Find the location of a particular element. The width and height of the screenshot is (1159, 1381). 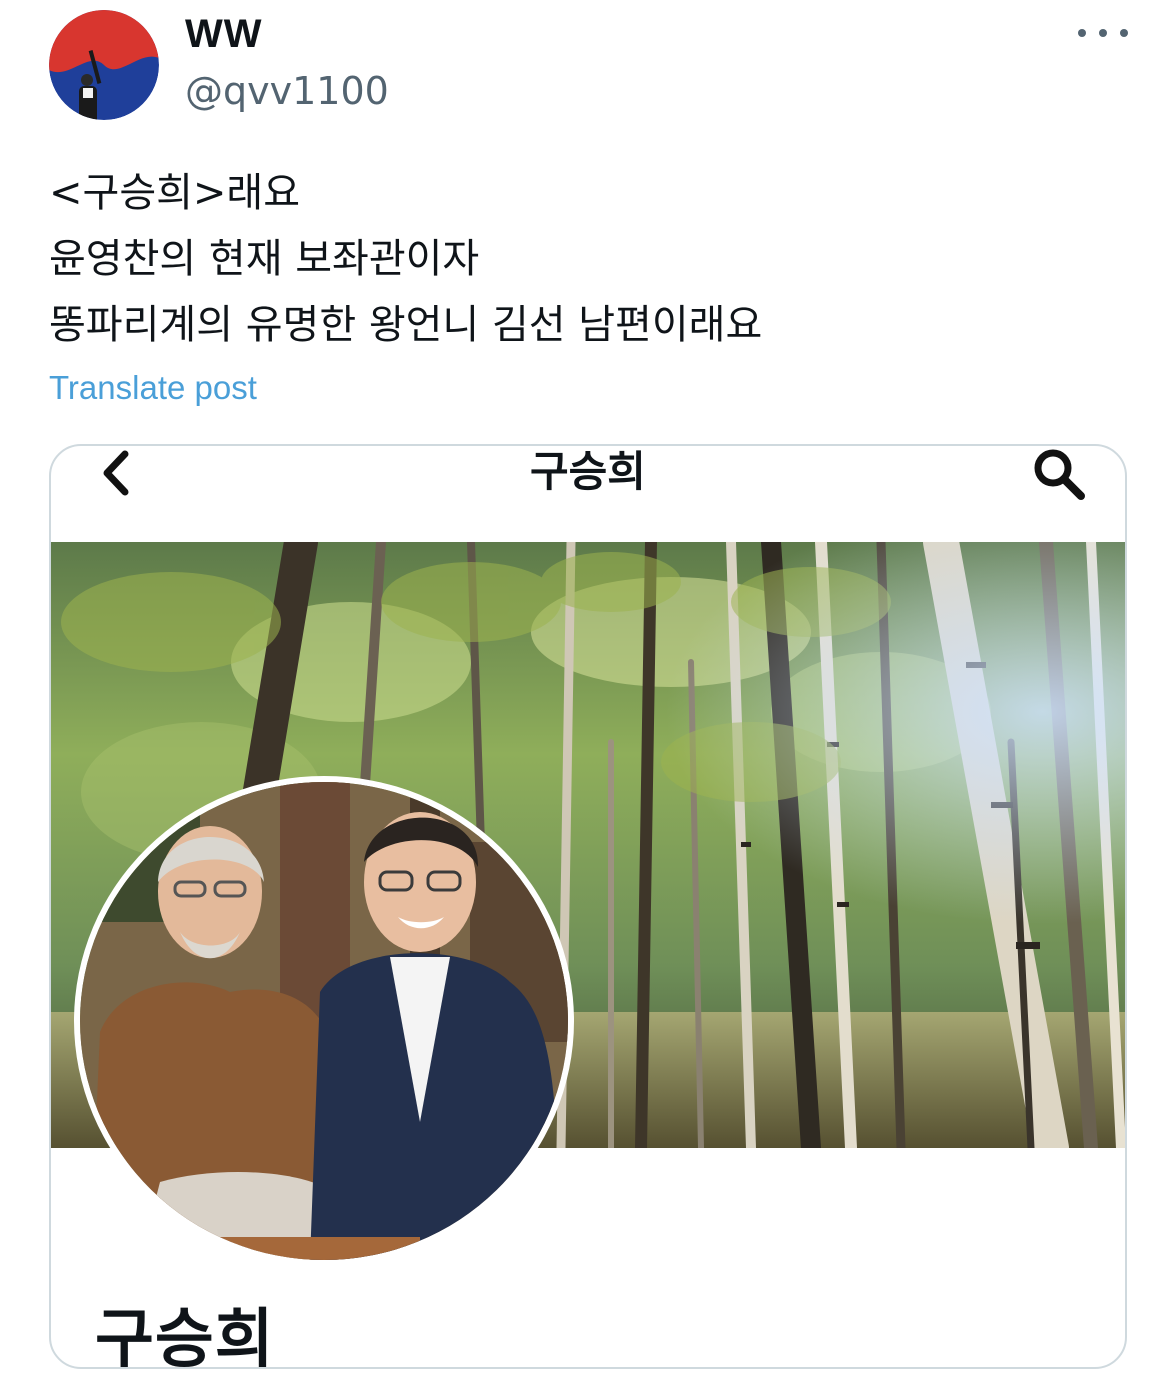

more-options-button is located at coordinates (1103, 33).